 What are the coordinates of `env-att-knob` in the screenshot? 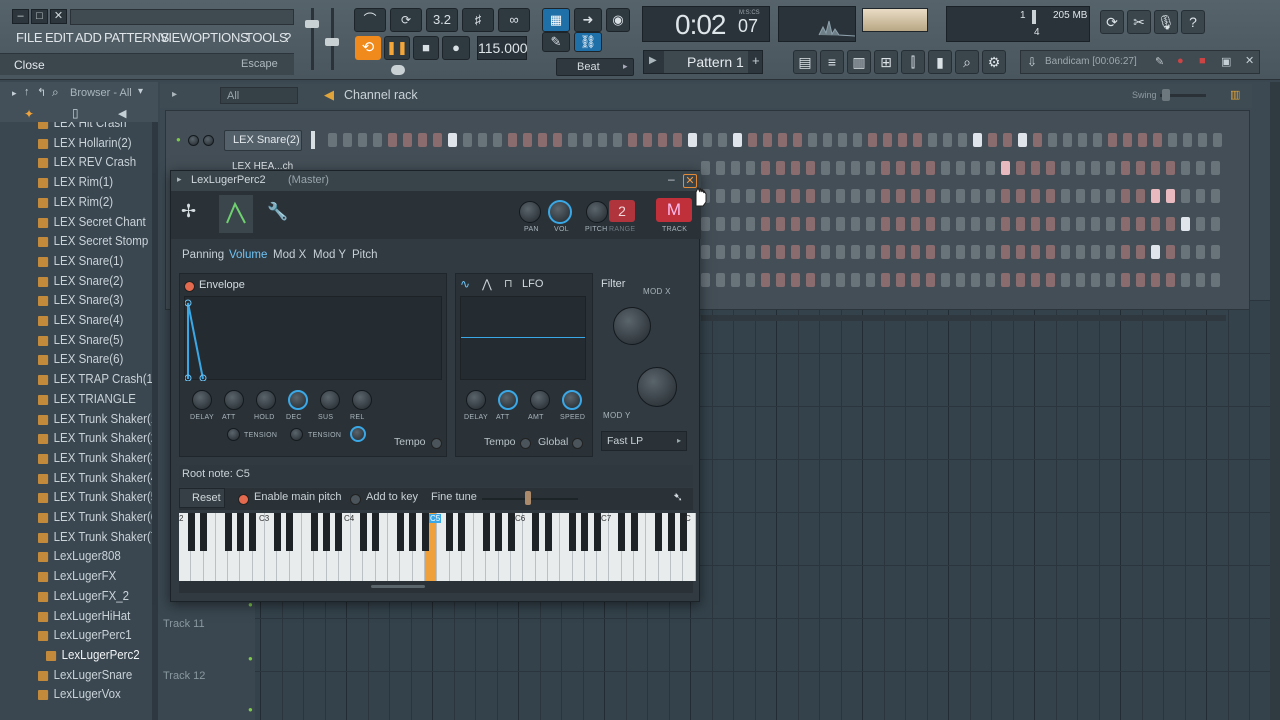 It's located at (234, 400).